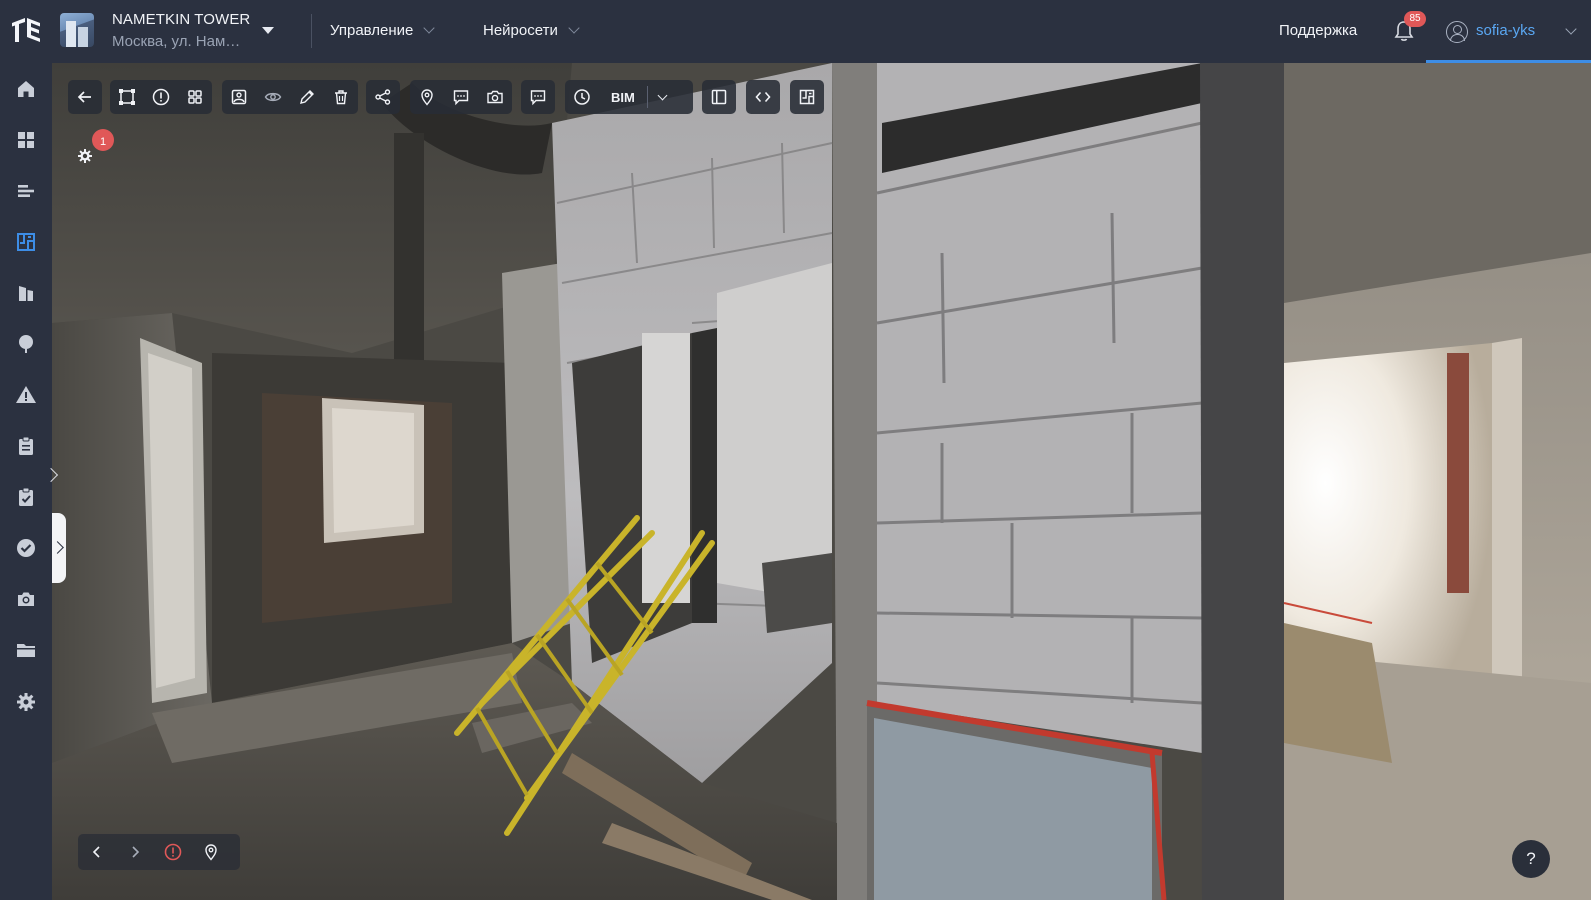 Image resolution: width=1591 pixels, height=900 pixels. I want to click on annotation-toolbar, so click(461, 97).